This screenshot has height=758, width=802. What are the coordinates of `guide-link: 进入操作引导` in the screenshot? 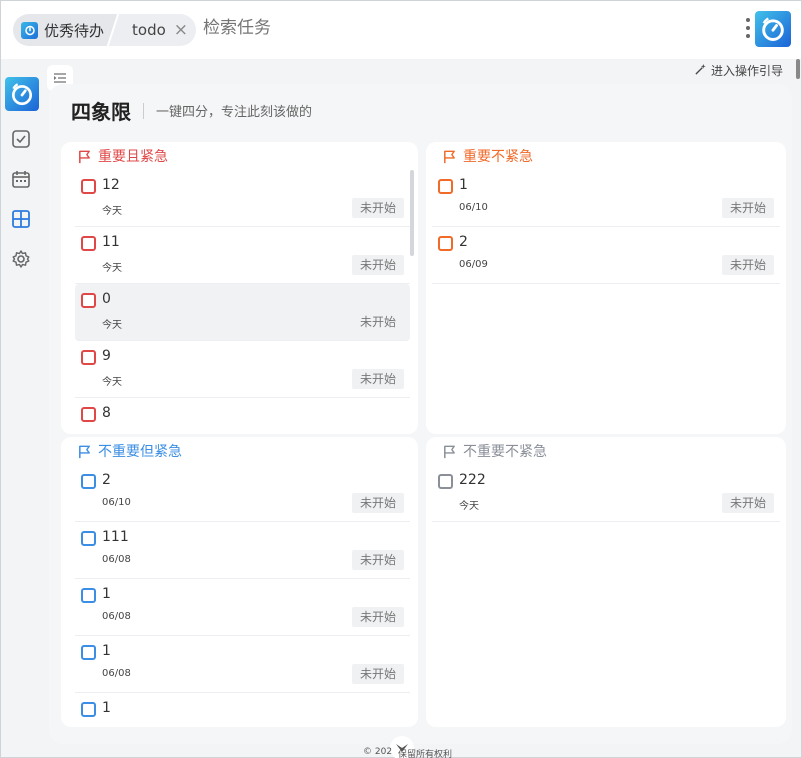 It's located at (738, 70).